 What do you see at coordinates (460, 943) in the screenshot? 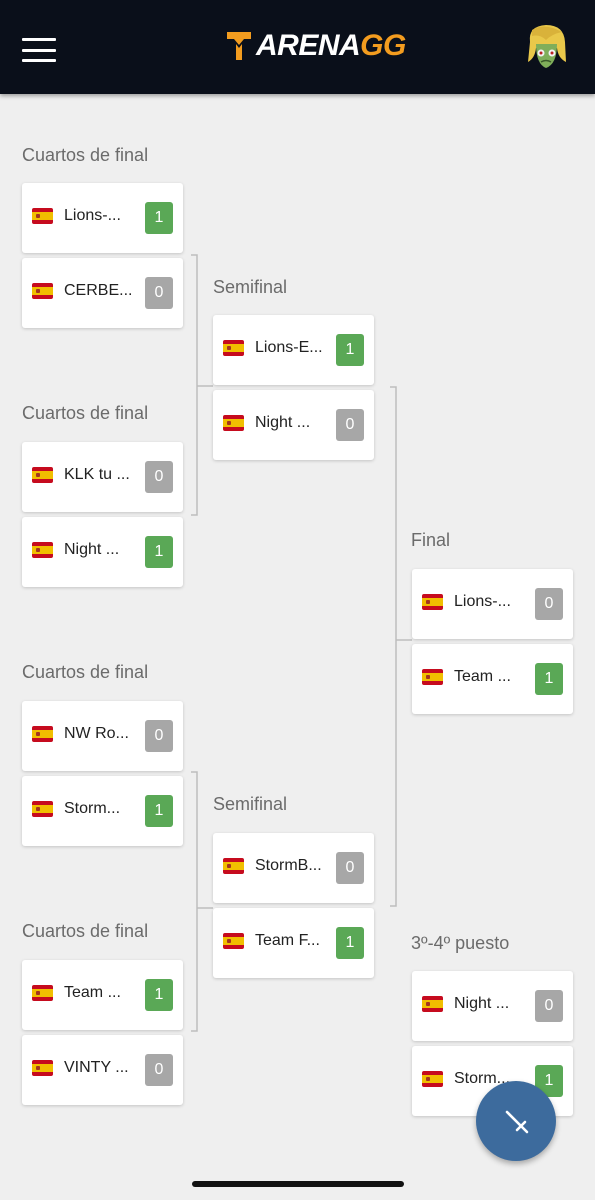
I see `round-title-third-place: 3º-4º puesto` at bounding box center [460, 943].